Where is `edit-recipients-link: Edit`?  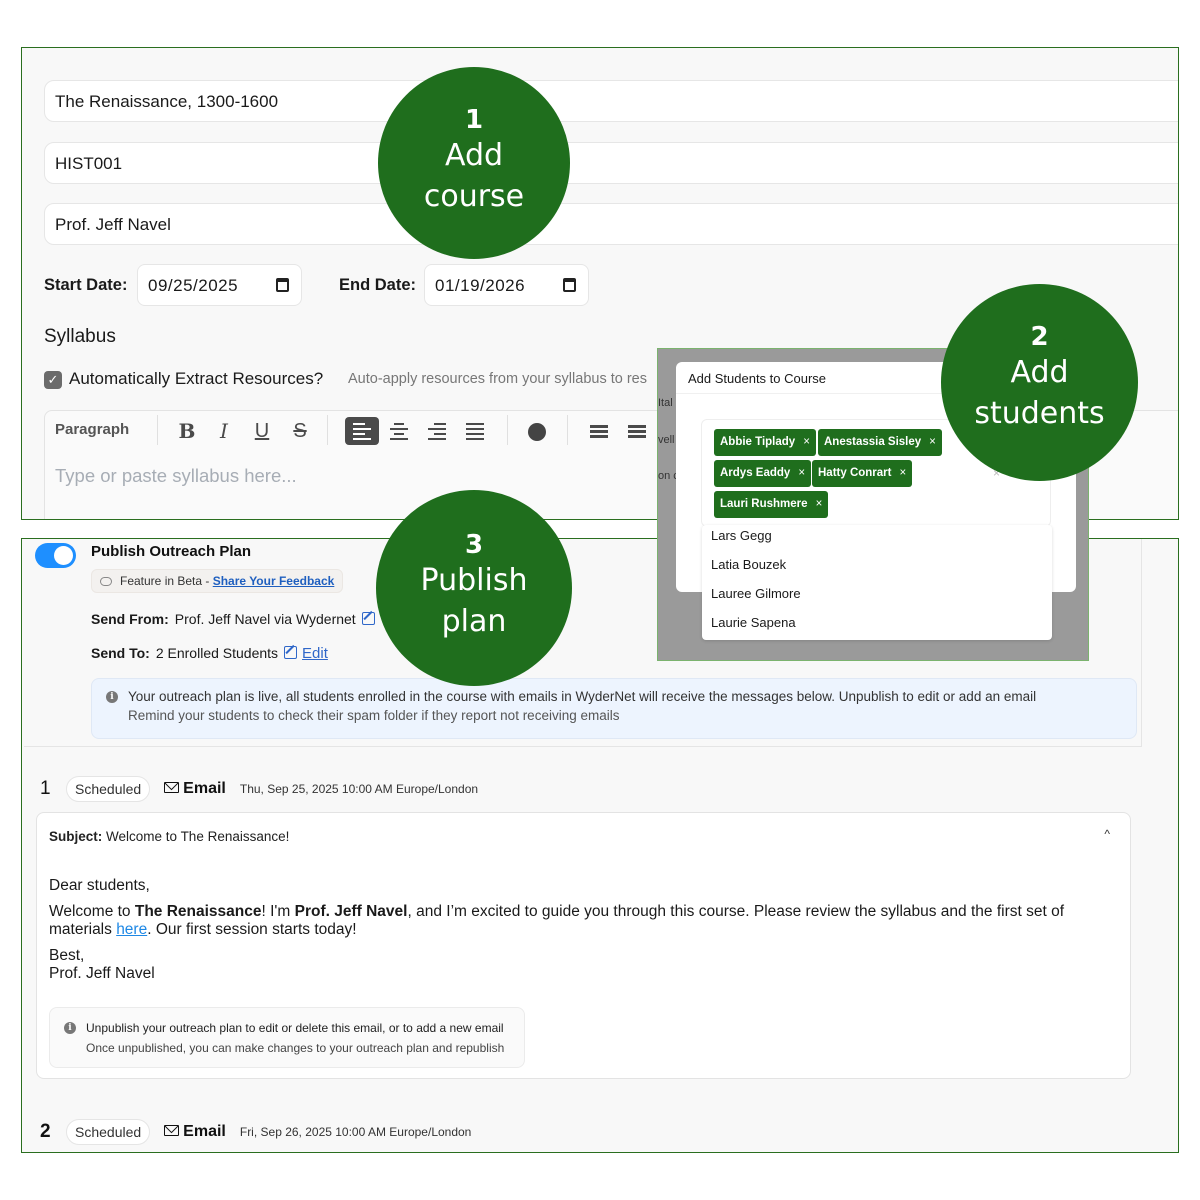 edit-recipients-link: Edit is located at coordinates (315, 653).